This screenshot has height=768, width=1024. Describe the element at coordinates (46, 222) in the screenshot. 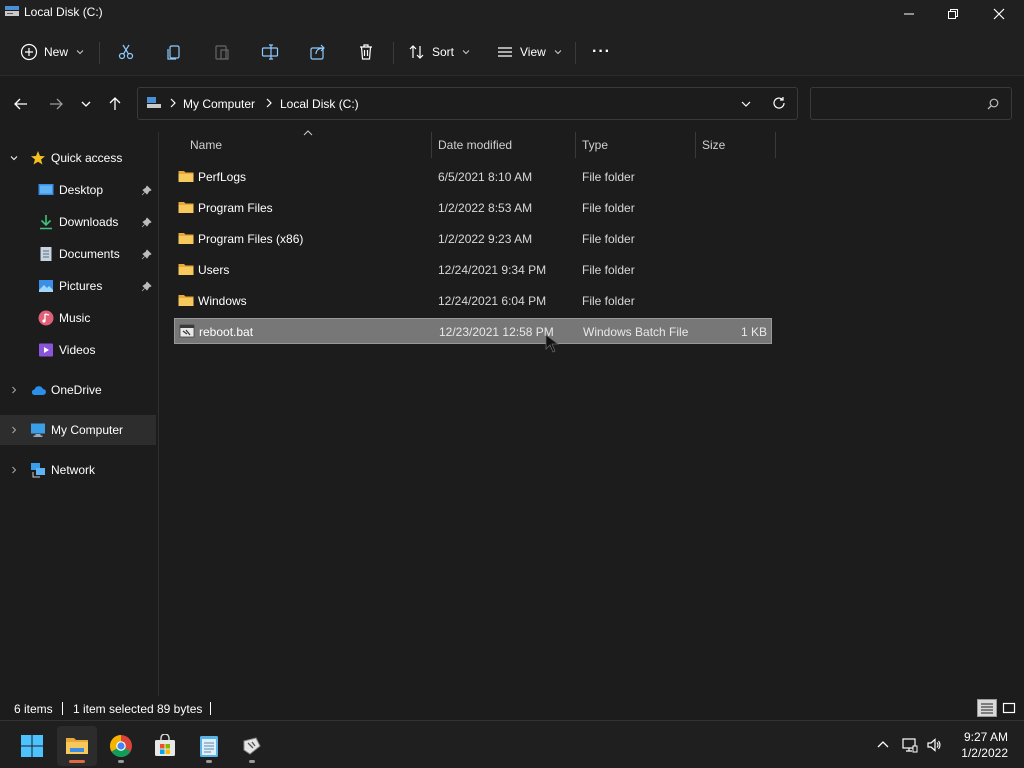

I see `download-icon` at that location.